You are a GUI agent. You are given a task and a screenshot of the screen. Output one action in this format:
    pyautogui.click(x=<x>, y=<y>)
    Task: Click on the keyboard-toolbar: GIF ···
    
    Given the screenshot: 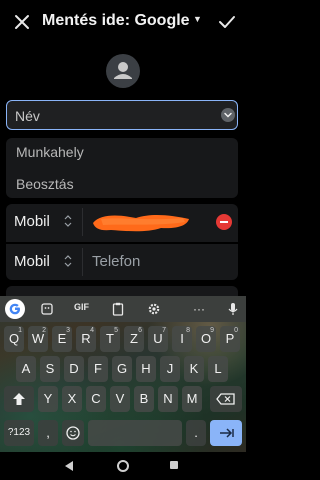 What is the action you would take?
    pyautogui.click(x=123, y=309)
    